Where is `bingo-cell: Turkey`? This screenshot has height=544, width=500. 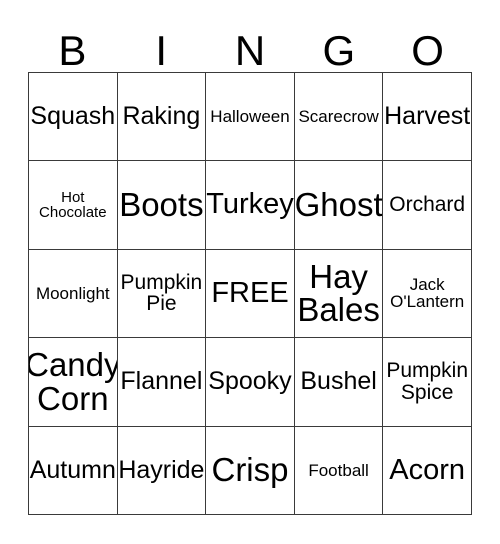
bingo-cell: Turkey is located at coordinates (250, 205).